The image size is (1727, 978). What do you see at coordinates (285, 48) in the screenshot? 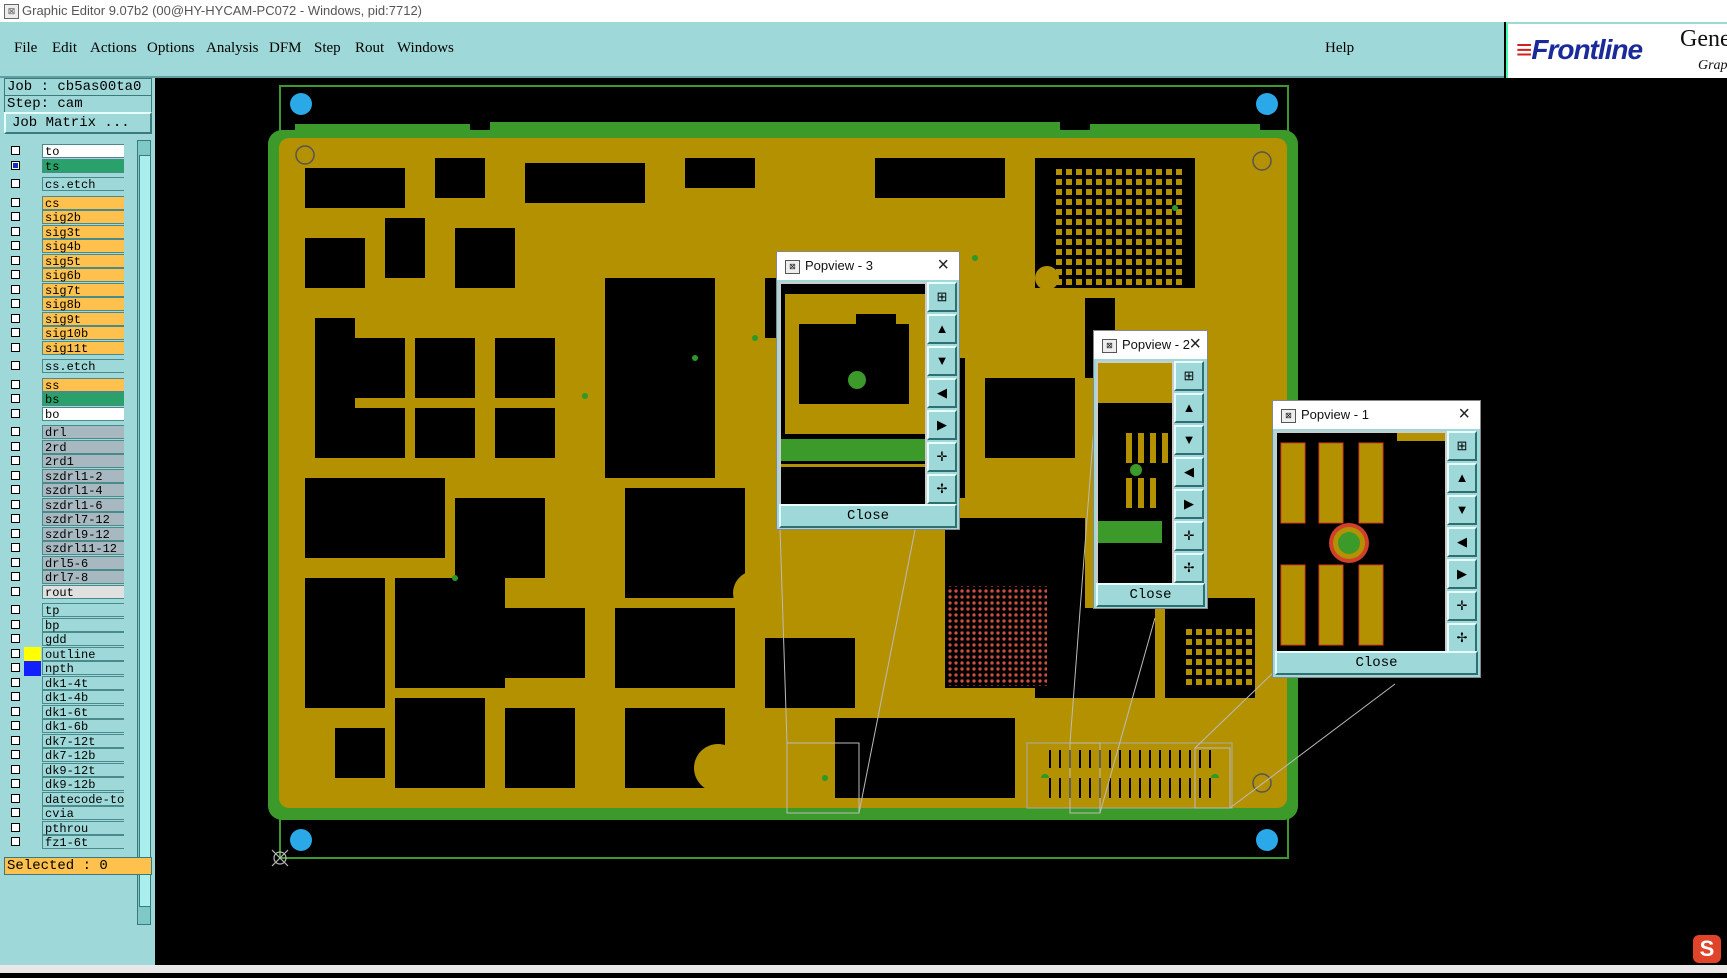
I see `menu-dfm: DFM` at bounding box center [285, 48].